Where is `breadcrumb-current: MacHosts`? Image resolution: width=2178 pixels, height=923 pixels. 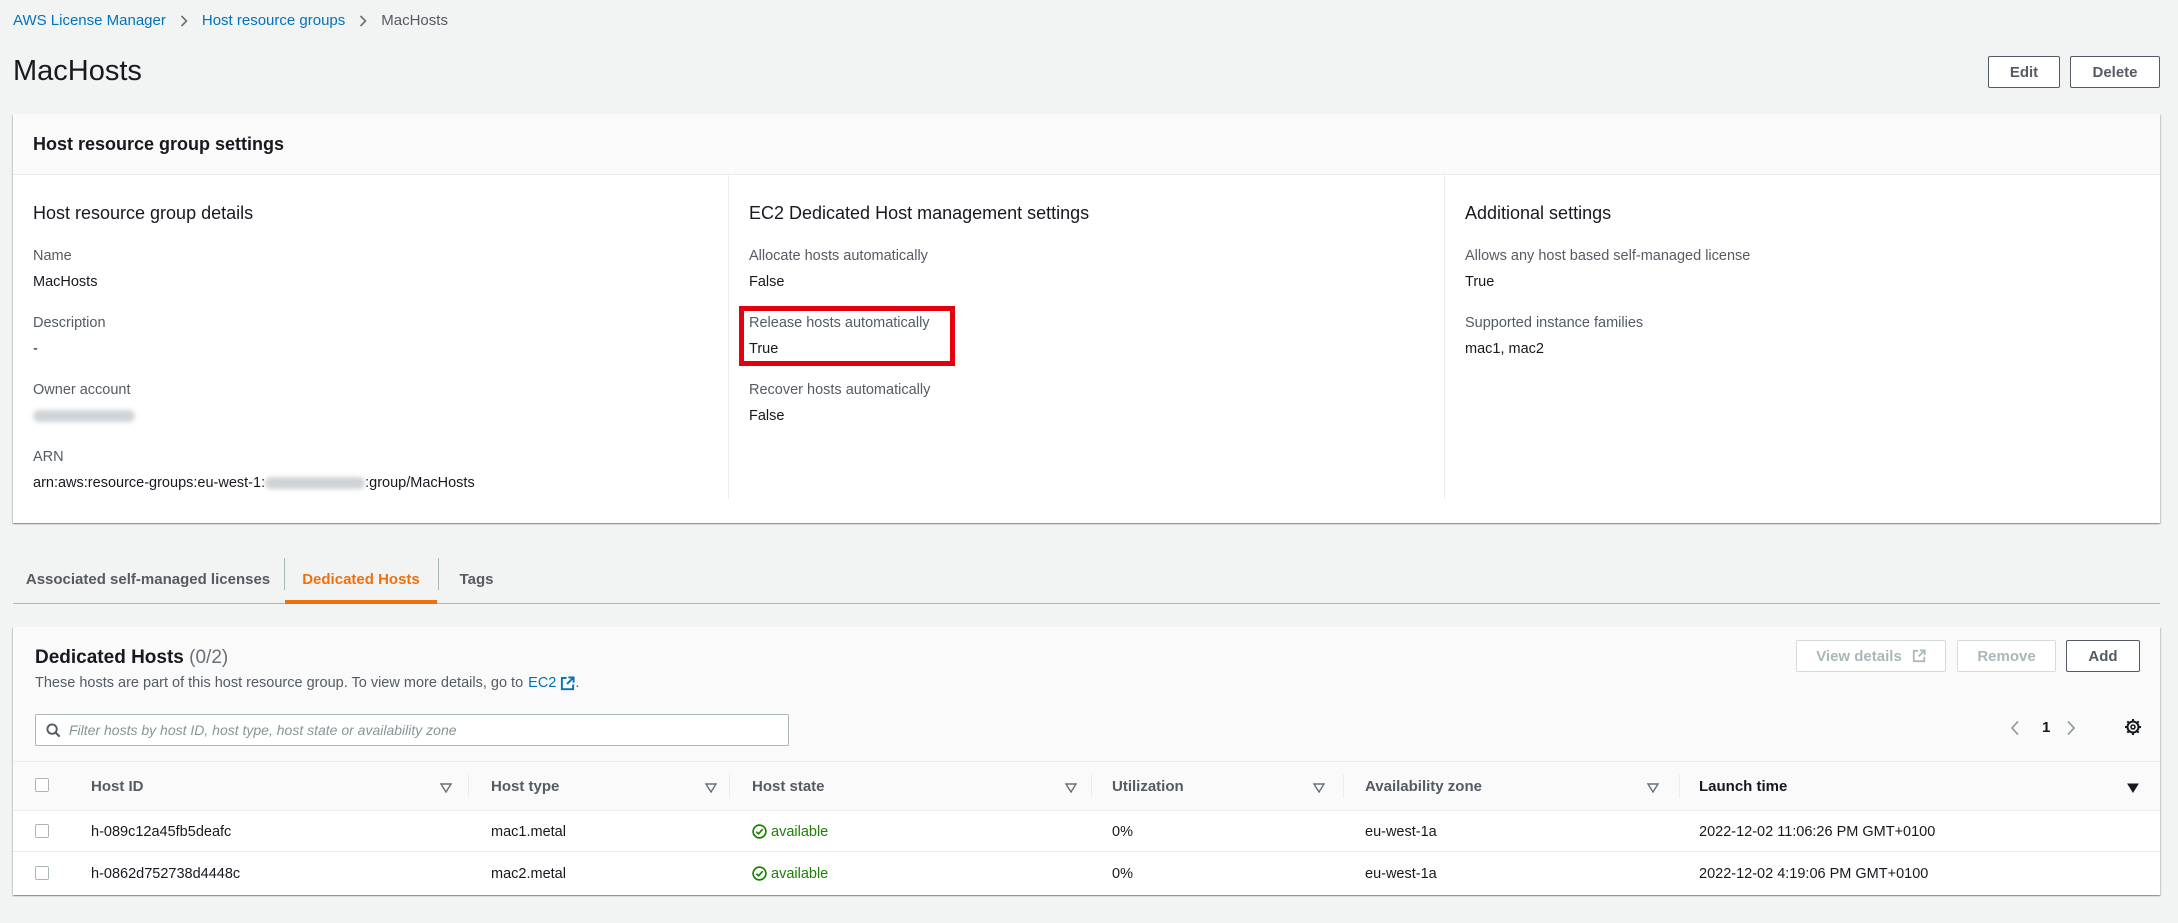 breadcrumb-current: MacHosts is located at coordinates (414, 20).